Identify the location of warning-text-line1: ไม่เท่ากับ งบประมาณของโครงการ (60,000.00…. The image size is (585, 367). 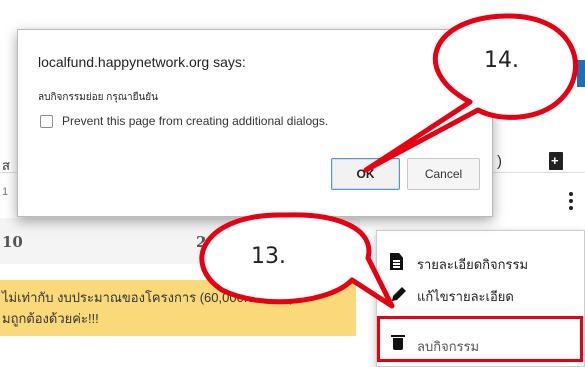
(148, 297).